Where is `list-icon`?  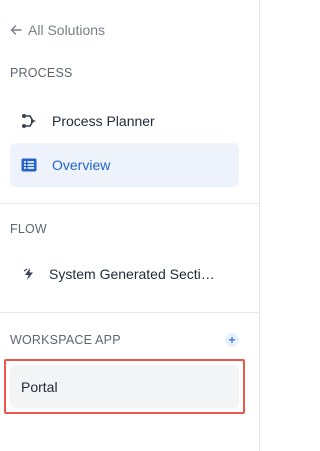 list-icon is located at coordinates (29, 165).